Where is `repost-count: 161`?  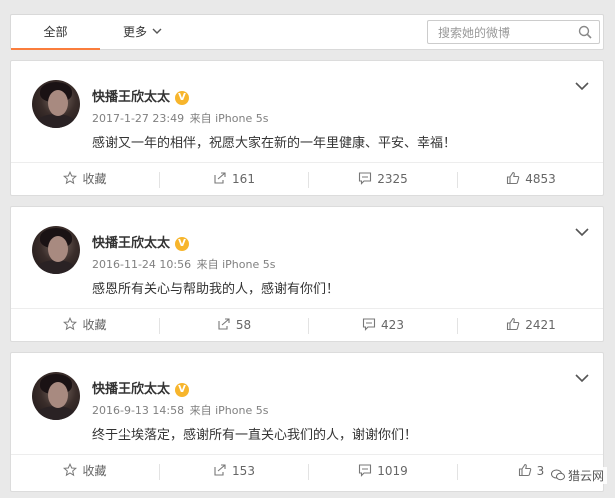
repost-count: 161 is located at coordinates (243, 179).